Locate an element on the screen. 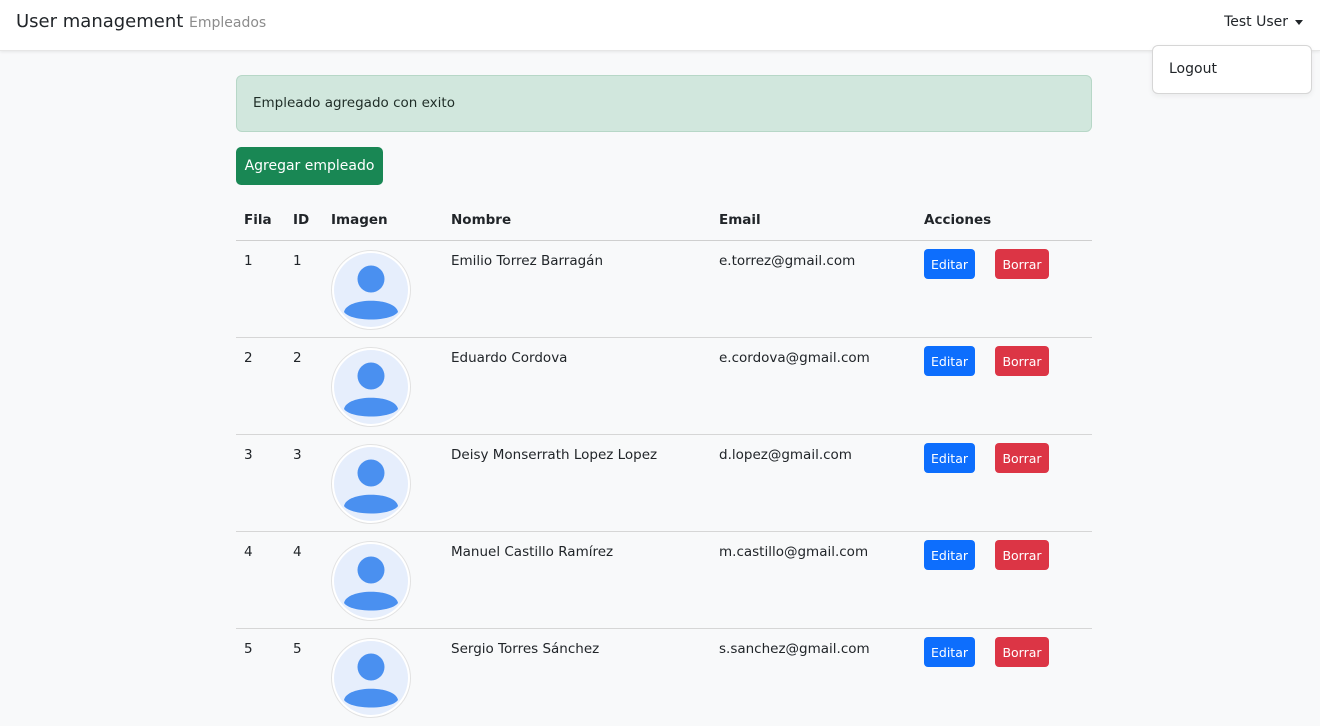 The height and width of the screenshot is (726, 1320). cell-nombre: Deisy Monserrath Lopez Lopez is located at coordinates (554, 455).